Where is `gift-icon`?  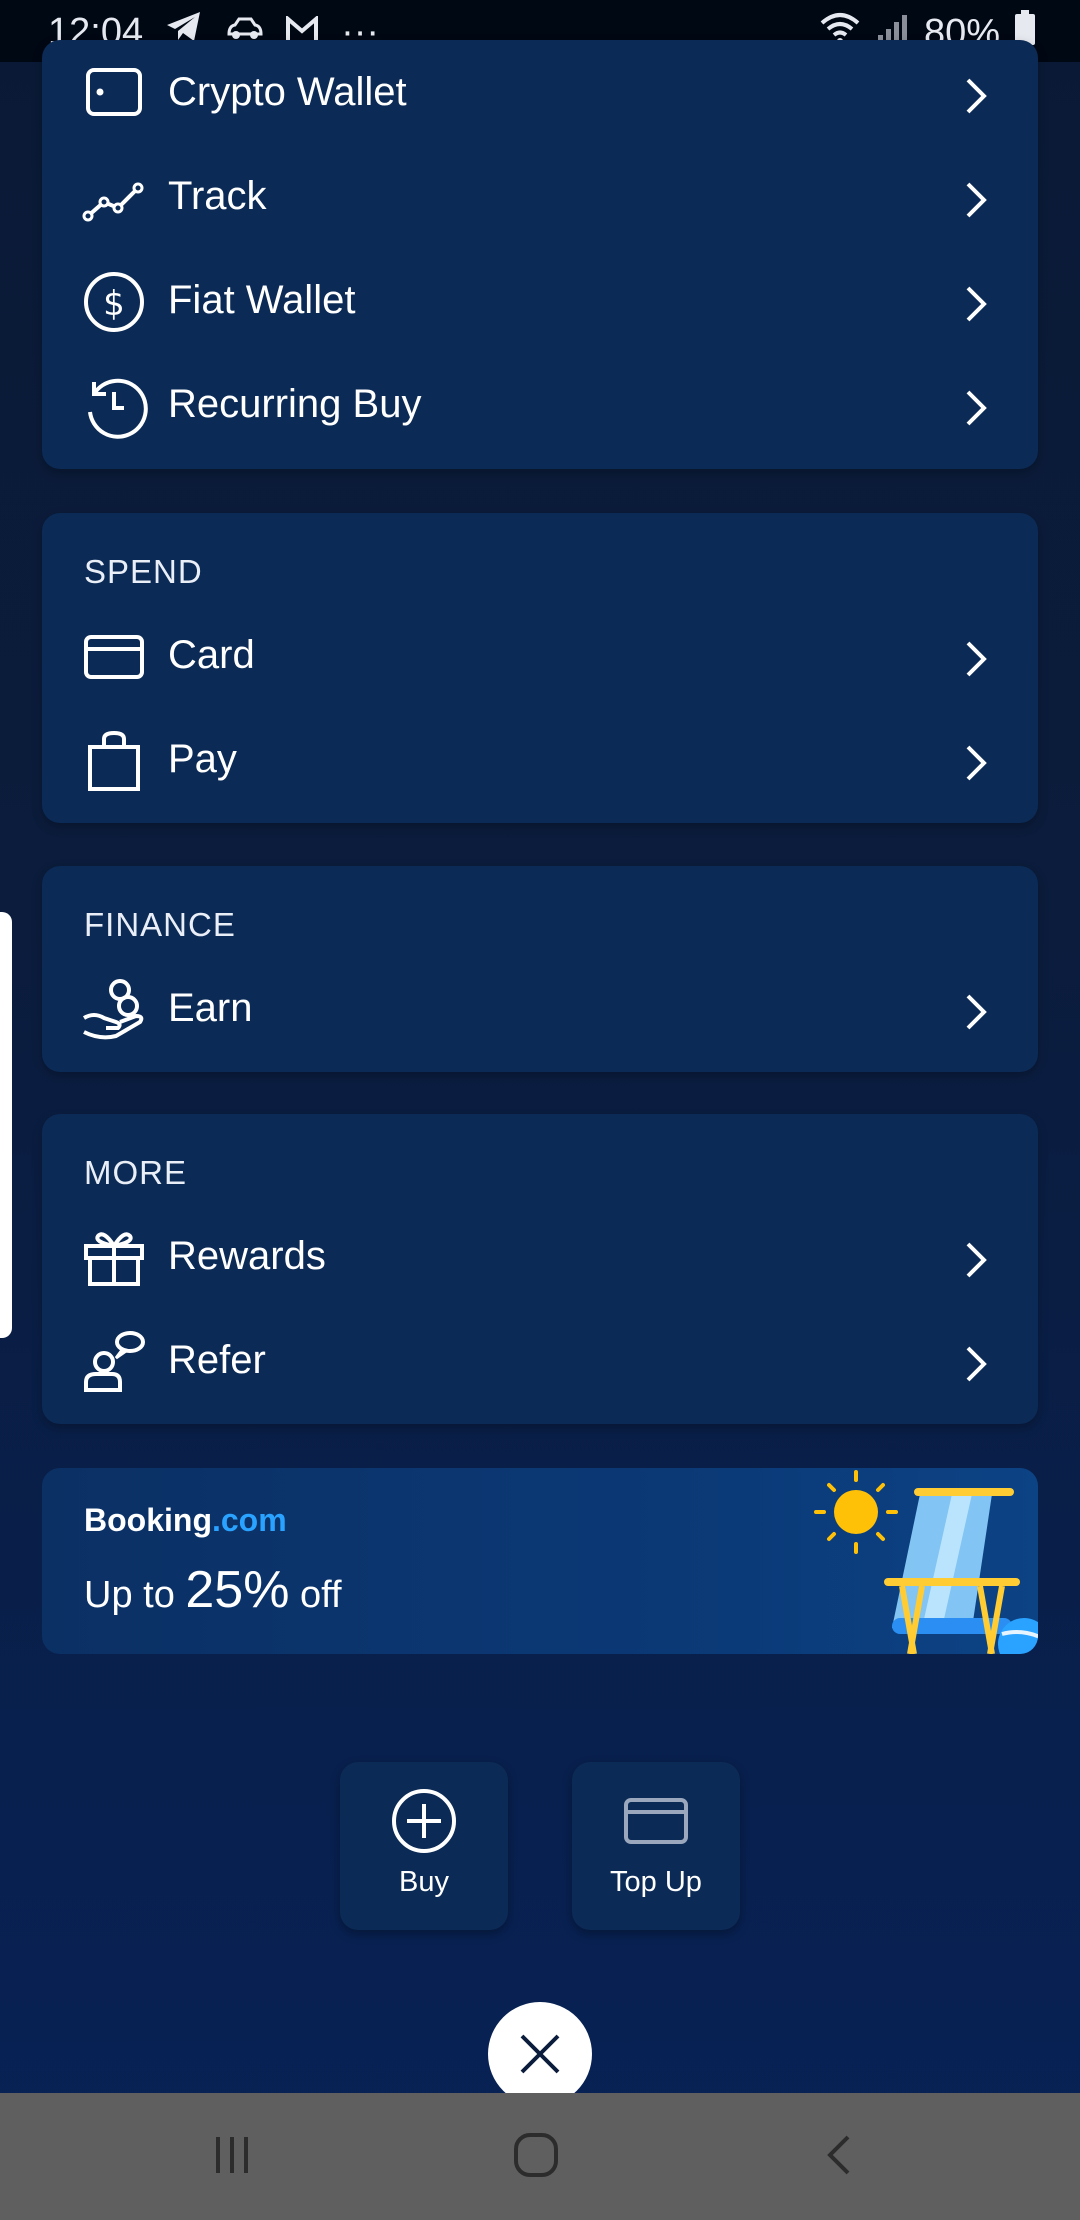 gift-icon is located at coordinates (114, 1258).